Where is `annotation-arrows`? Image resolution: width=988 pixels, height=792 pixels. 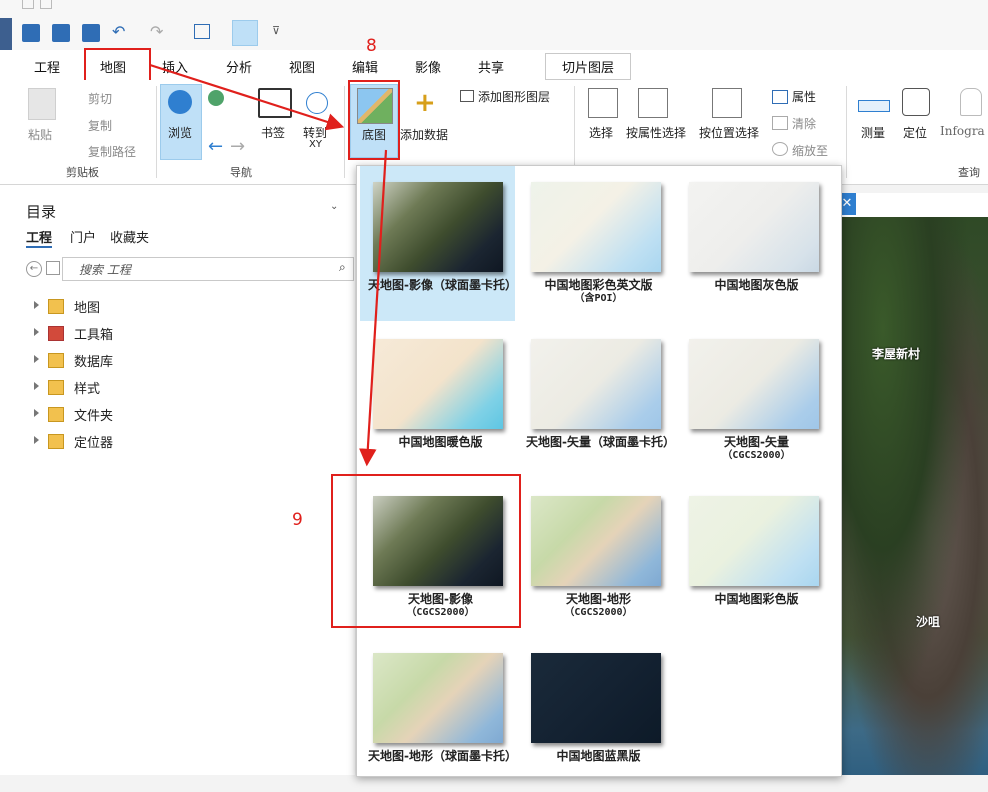
annotation-arrows is located at coordinates (268, 265).